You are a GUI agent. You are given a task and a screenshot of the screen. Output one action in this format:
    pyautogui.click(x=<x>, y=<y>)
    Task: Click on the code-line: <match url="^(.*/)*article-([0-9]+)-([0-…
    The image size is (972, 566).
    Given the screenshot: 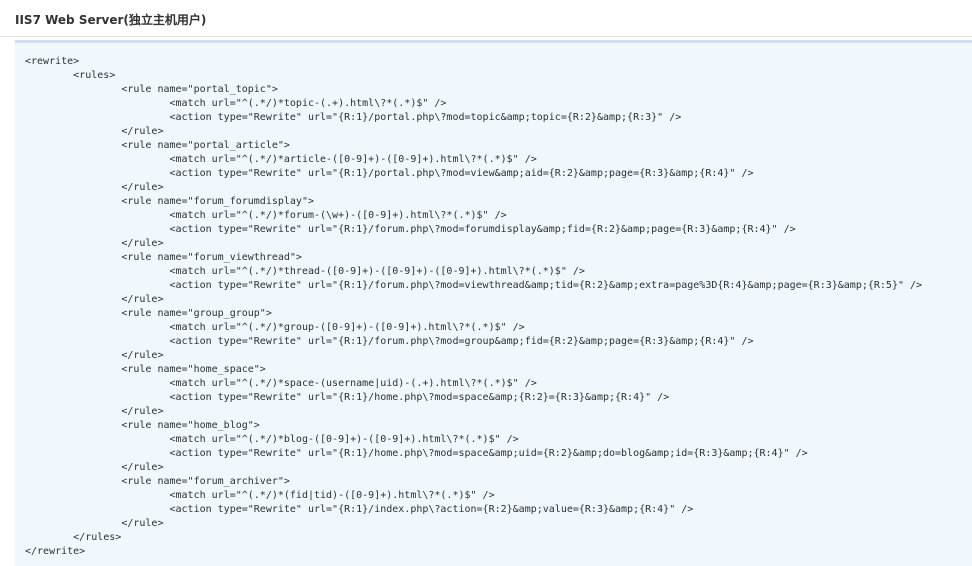 What is the action you would take?
    pyautogui.click(x=281, y=159)
    